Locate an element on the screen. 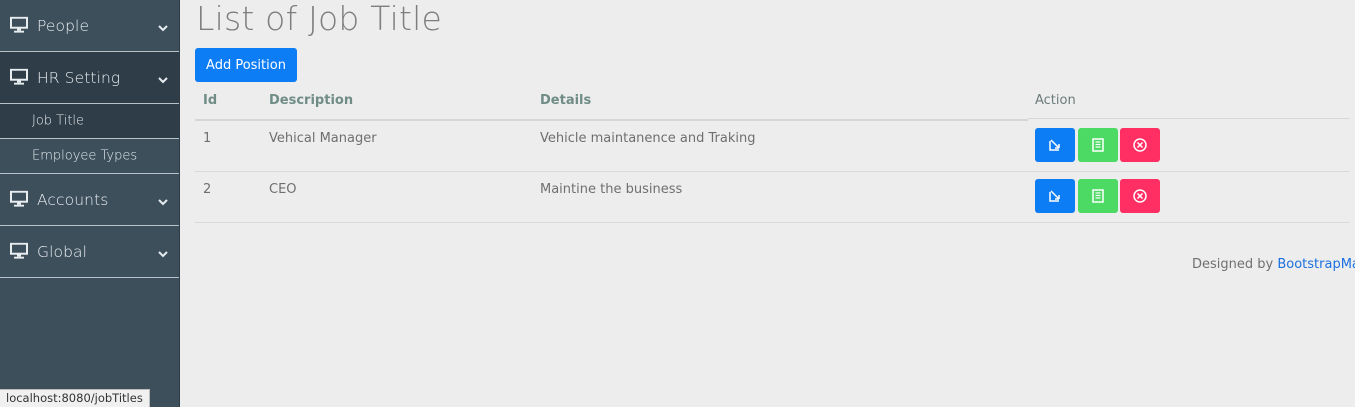  column-header-id: Id is located at coordinates (210, 100).